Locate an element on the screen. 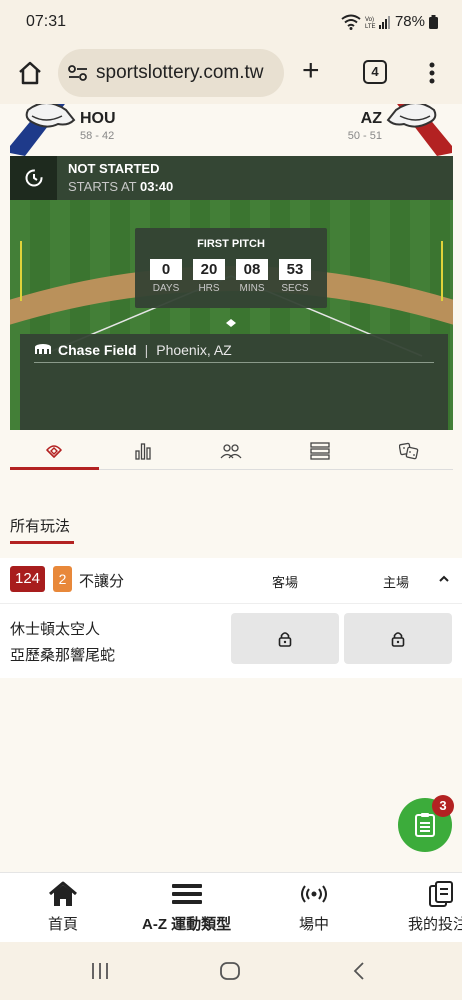 This screenshot has width=462, height=1000. bottom-nav: 首頁 A-Z 運動類型 場中 我的投注 is located at coordinates (231, 907).